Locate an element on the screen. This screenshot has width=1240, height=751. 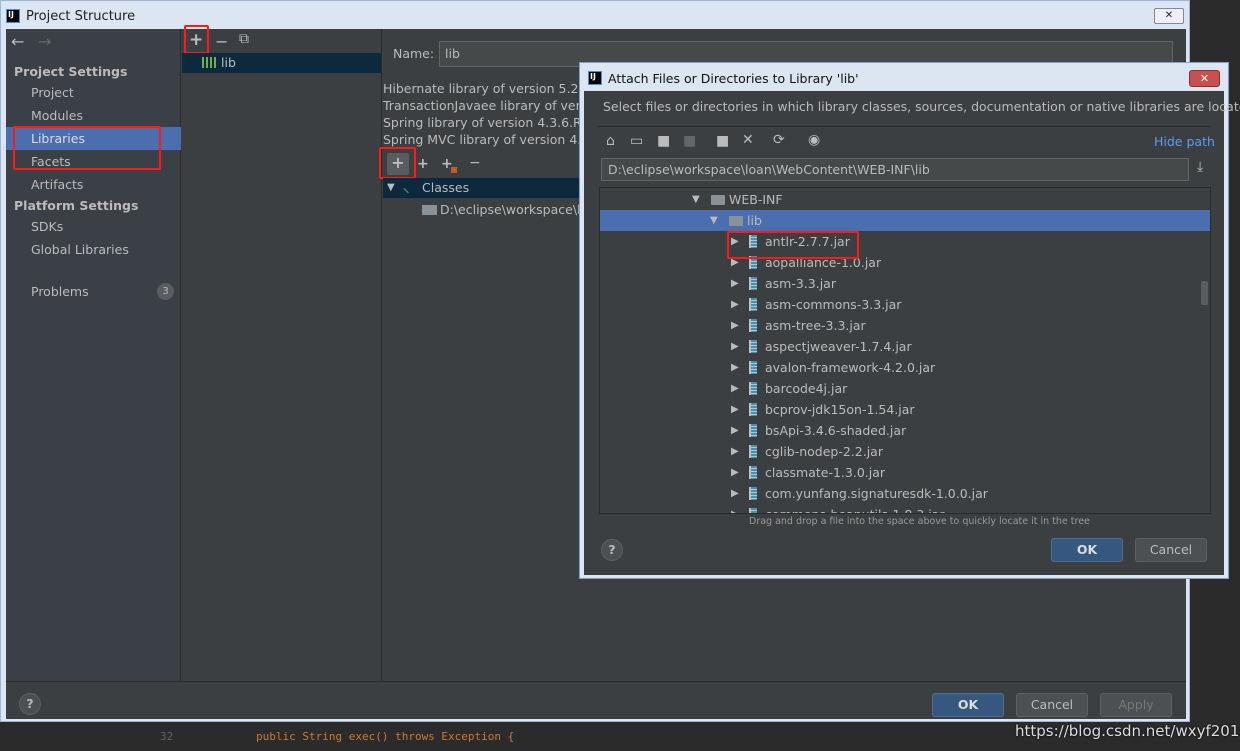
tree-label: bcprov-jdk15on-1.54.jar is located at coordinates (840, 409).